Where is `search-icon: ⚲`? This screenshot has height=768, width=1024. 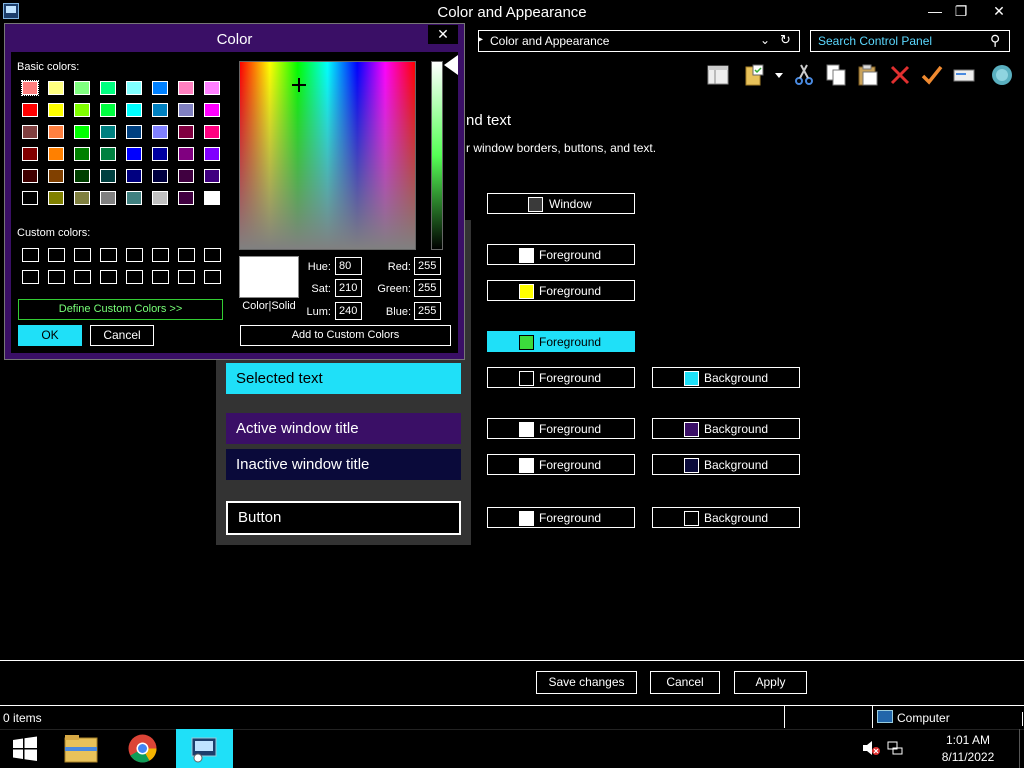
search-icon: ⚲ is located at coordinates (995, 40).